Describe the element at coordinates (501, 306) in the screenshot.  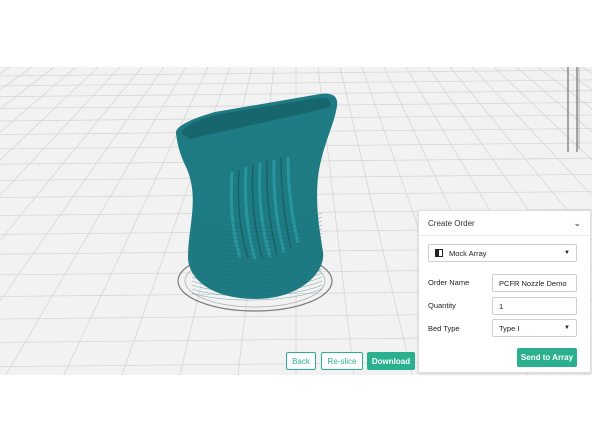
I see `quantity-value: 1` at that location.